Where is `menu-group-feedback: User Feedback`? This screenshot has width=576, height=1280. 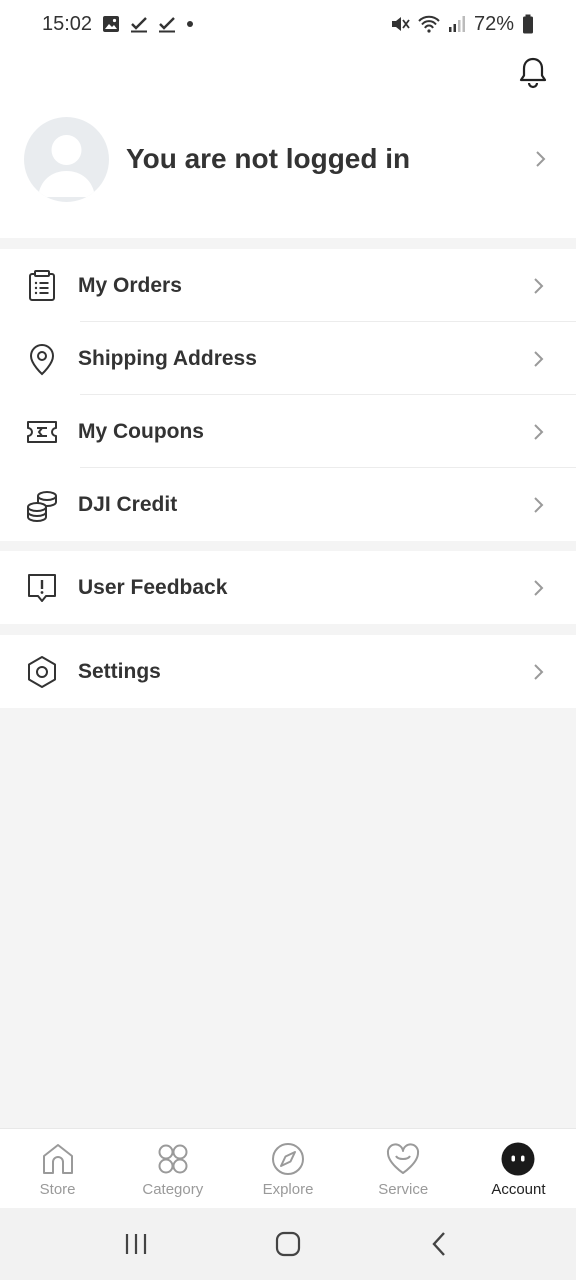
menu-group-feedback: User Feedback is located at coordinates (288, 587).